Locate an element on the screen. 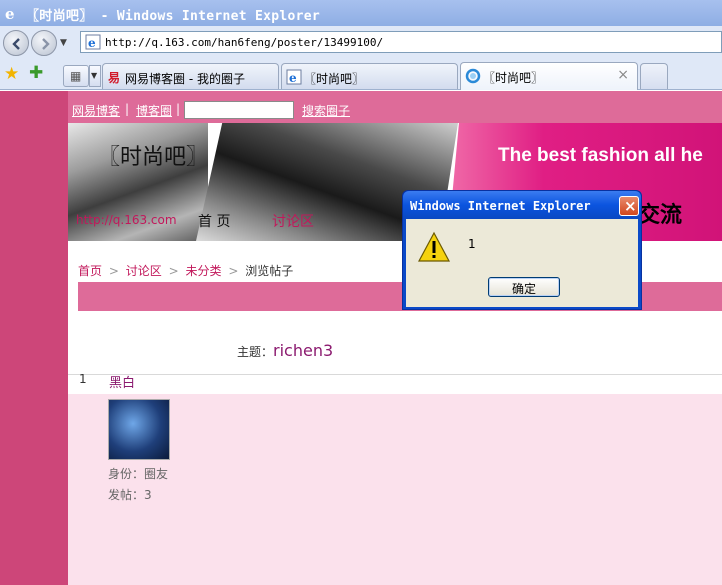 Image resolution: width=722 pixels, height=585 pixels. breadcrumb-current: 浏览帖子 is located at coordinates (269, 271).